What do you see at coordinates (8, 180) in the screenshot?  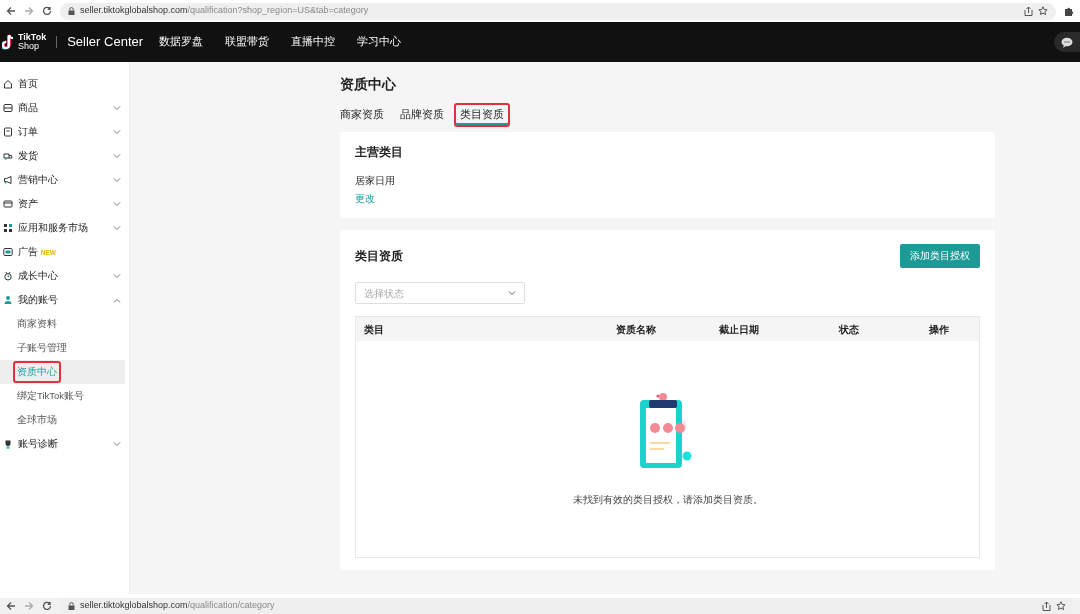 I see `megaphone-icon` at bounding box center [8, 180].